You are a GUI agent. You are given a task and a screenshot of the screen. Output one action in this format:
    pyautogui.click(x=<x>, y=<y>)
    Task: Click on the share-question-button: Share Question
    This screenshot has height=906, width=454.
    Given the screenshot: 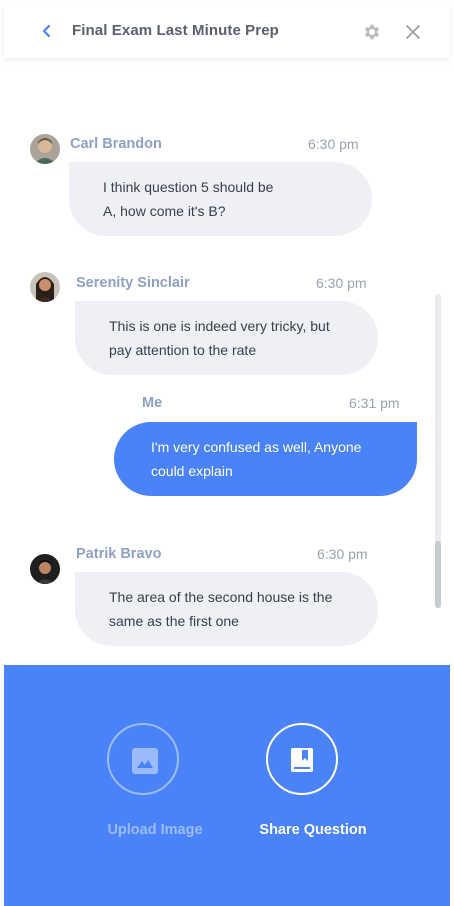 What is the action you would take?
    pyautogui.click(x=313, y=783)
    